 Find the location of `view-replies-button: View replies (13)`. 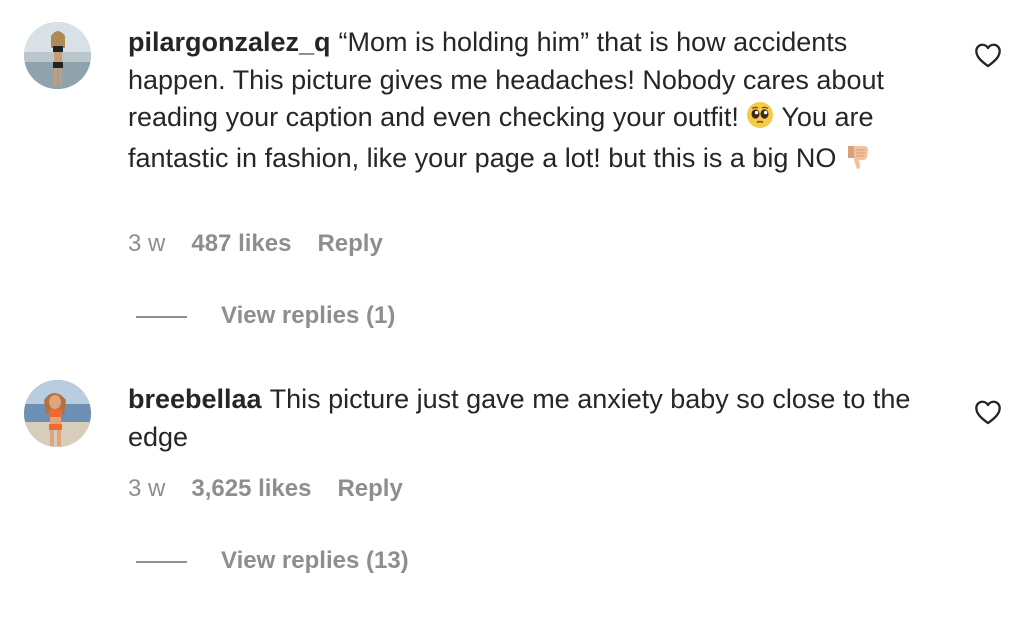

view-replies-button: View replies (13) is located at coordinates (272, 561).